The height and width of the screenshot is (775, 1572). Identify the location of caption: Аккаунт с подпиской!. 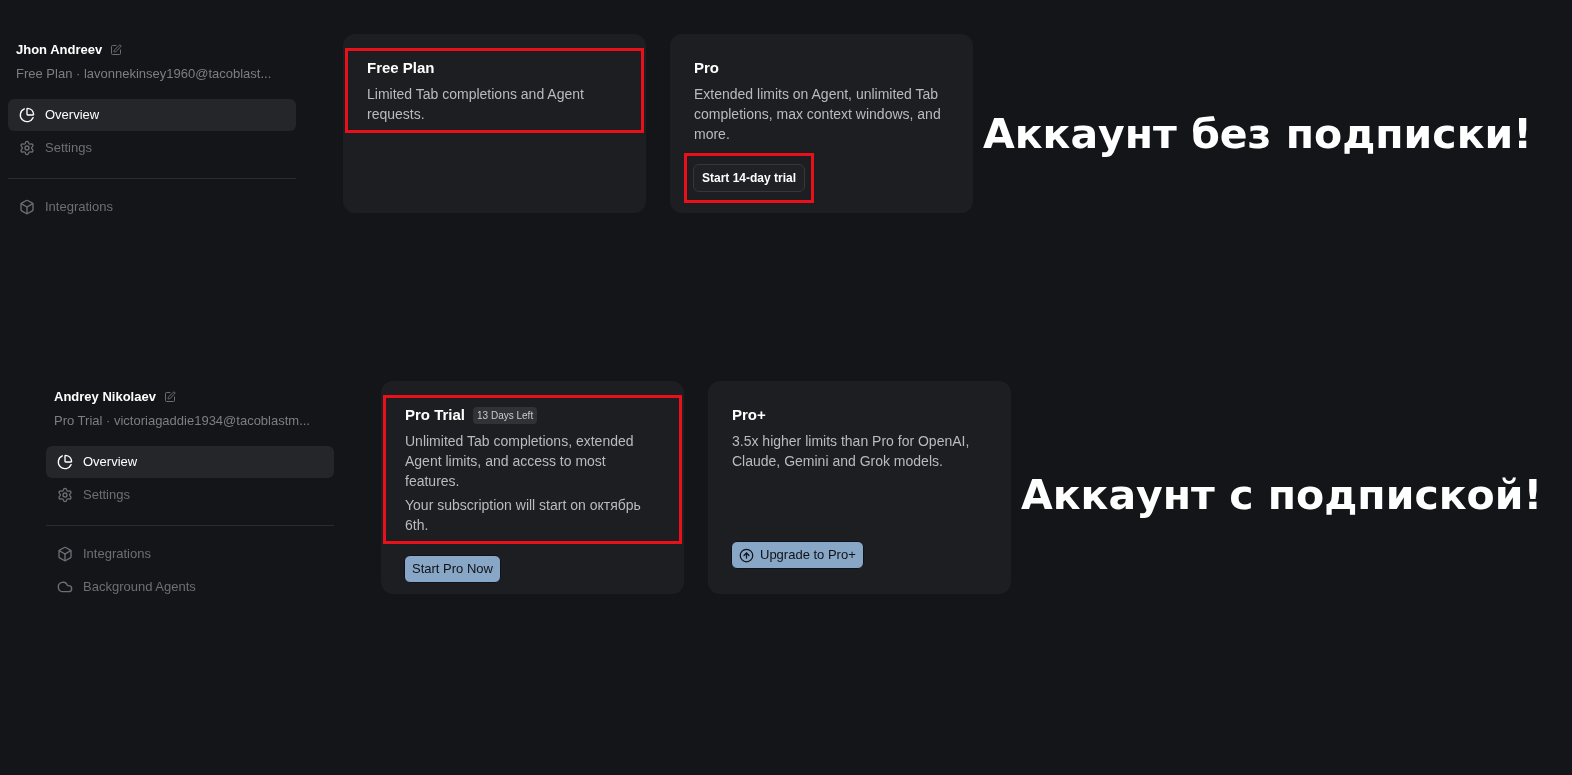
(1282, 495).